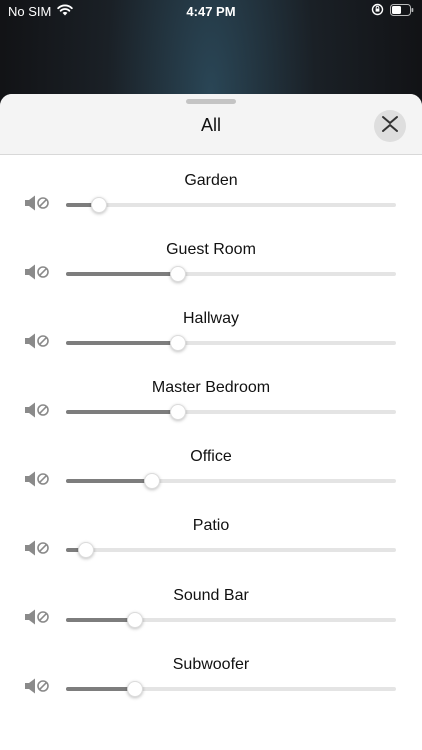 This screenshot has width=422, height=750. Describe the element at coordinates (211, 595) in the screenshot. I see `room-name: Sound Bar` at that location.